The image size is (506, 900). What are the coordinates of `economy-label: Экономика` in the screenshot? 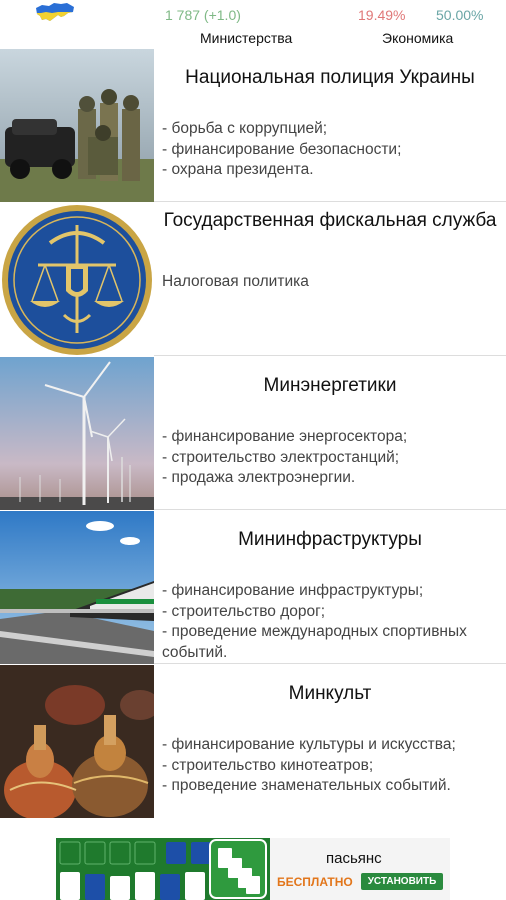 It's located at (418, 38).